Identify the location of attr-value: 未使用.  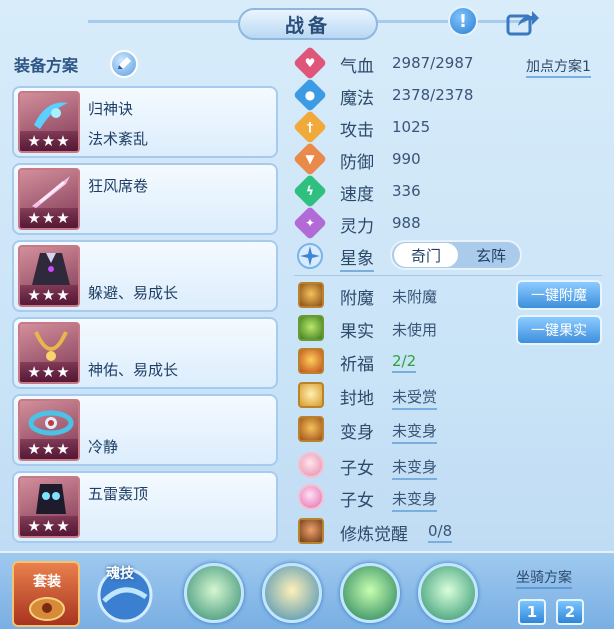
(415, 330).